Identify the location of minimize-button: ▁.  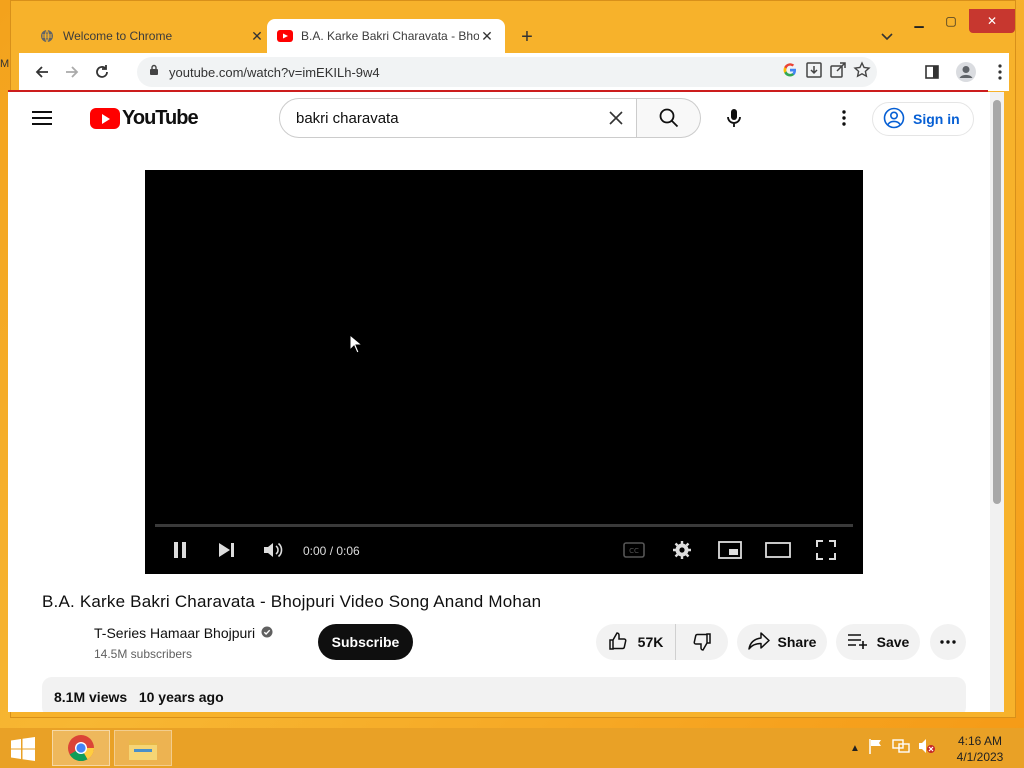
(919, 21).